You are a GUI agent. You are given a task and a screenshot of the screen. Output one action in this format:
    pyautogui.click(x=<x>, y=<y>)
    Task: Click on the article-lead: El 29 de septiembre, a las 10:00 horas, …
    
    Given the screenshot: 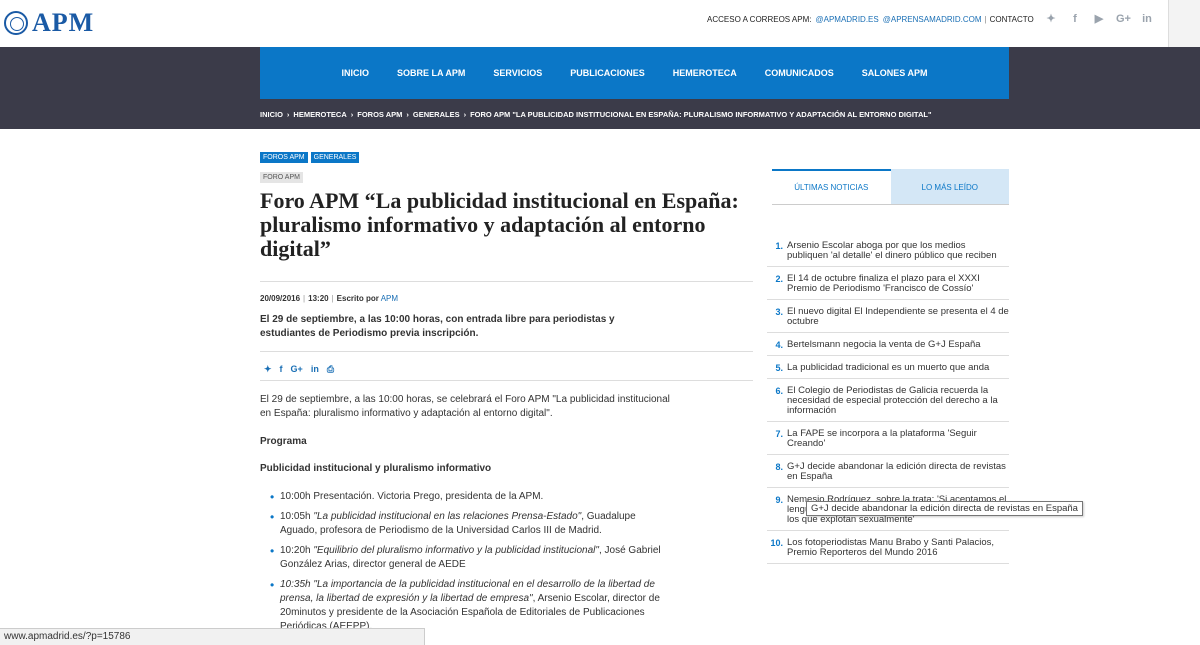 What is the action you would take?
    pyautogui.click(x=437, y=326)
    